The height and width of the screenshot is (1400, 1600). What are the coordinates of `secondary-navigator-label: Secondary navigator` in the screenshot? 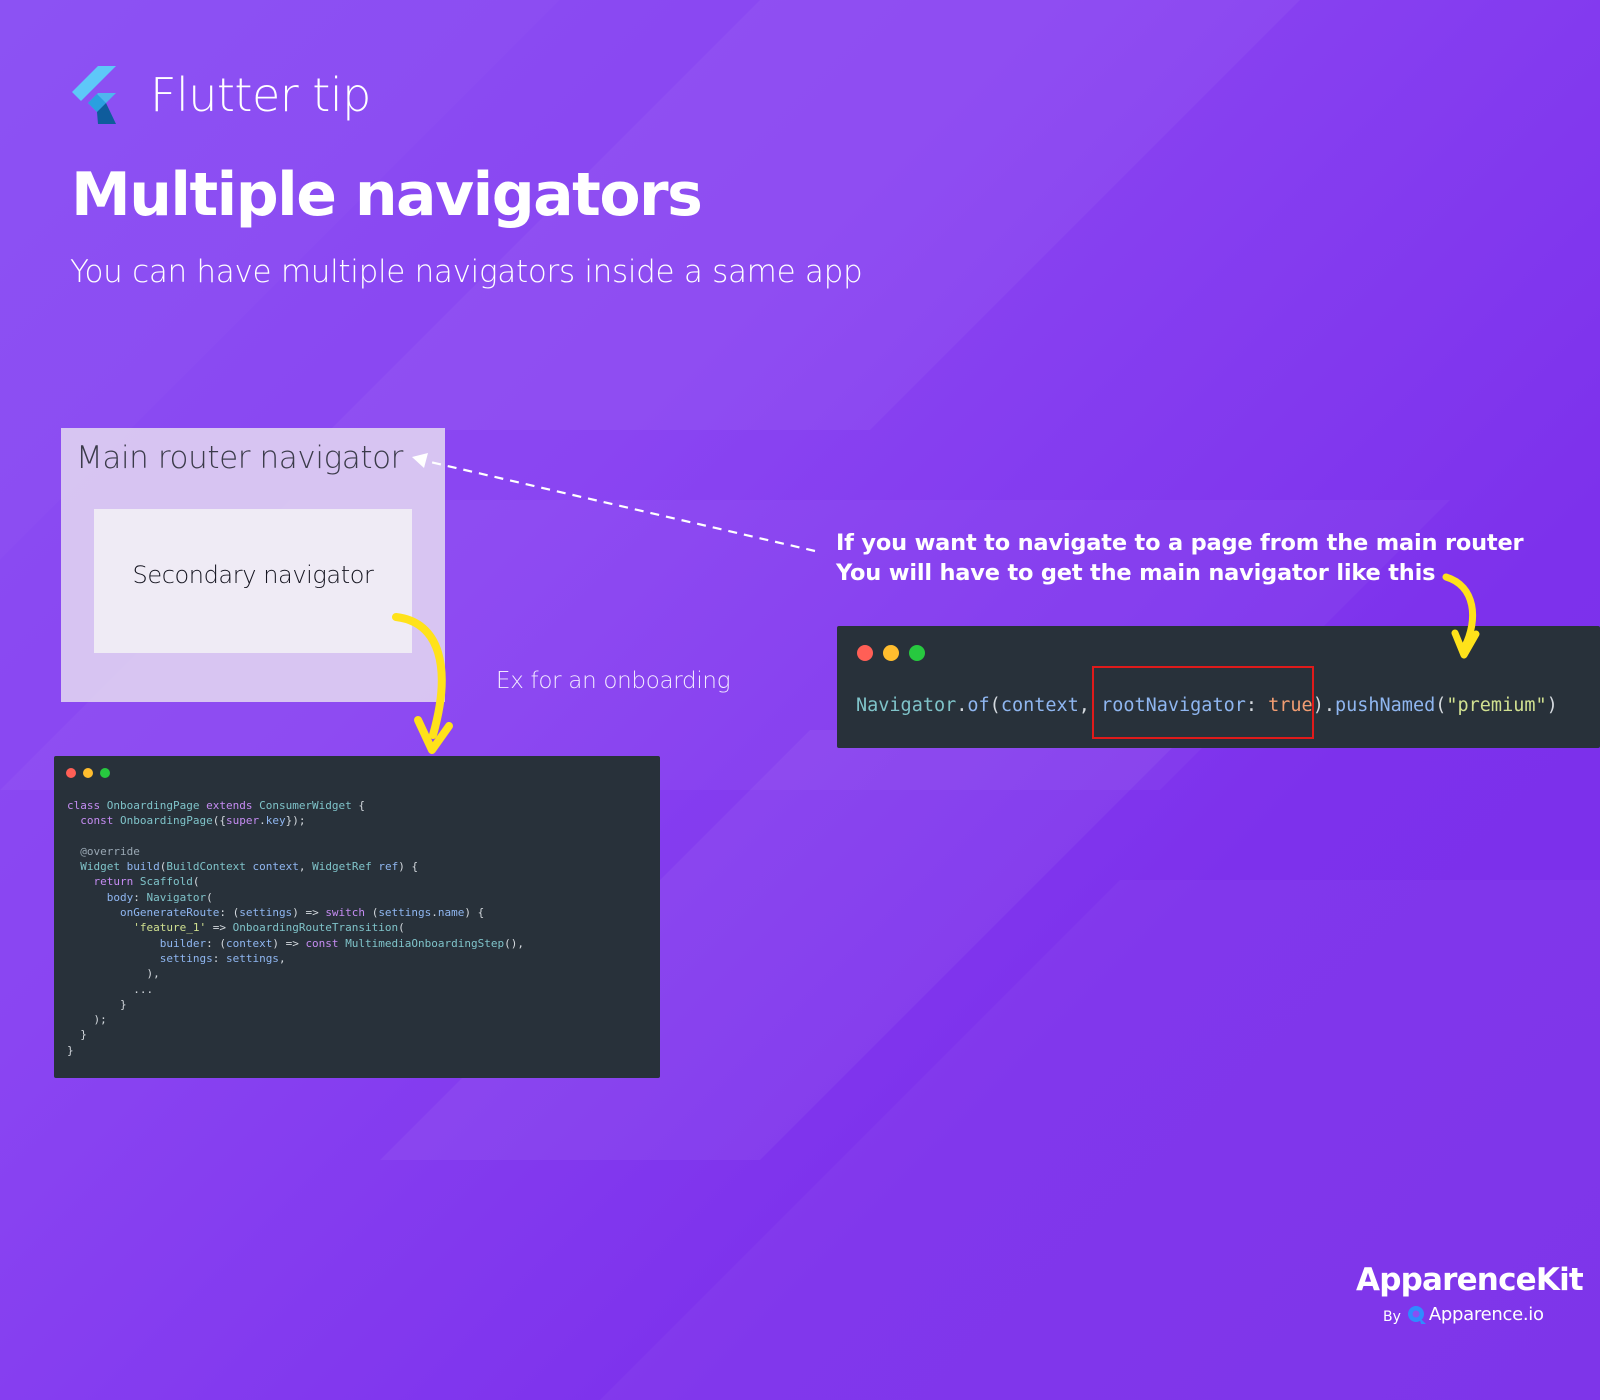 It's located at (253, 575).